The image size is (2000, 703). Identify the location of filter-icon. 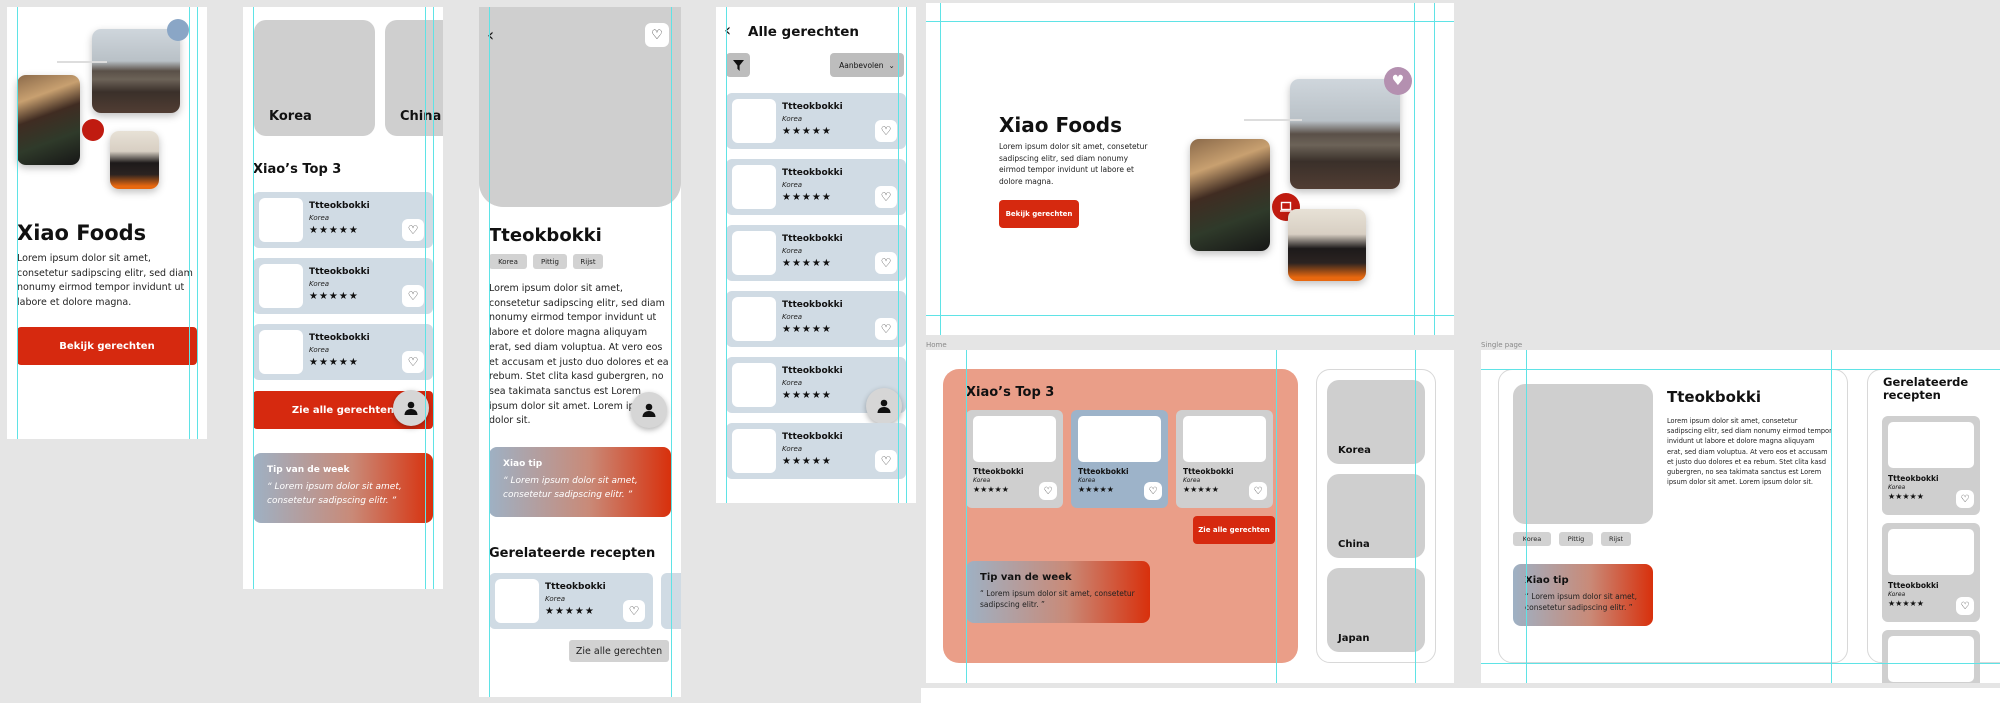
(738, 65).